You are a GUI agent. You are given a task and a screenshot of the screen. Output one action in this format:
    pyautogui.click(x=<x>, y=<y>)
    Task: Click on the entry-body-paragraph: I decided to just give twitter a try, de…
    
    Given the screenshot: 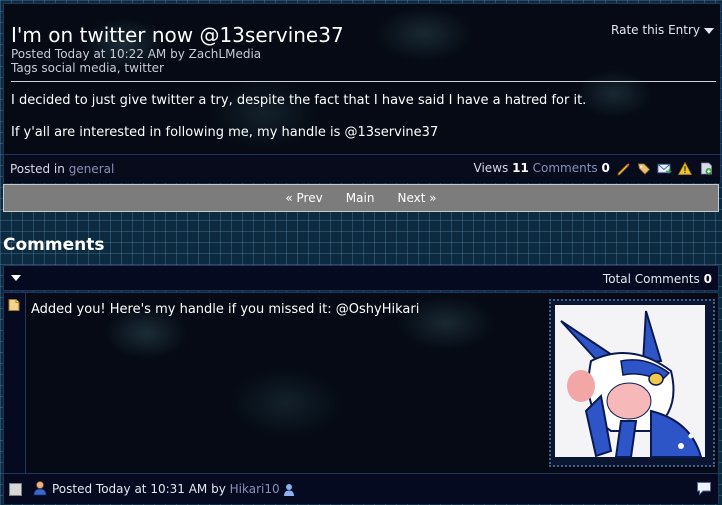 What is the action you would take?
    pyautogui.click(x=299, y=100)
    